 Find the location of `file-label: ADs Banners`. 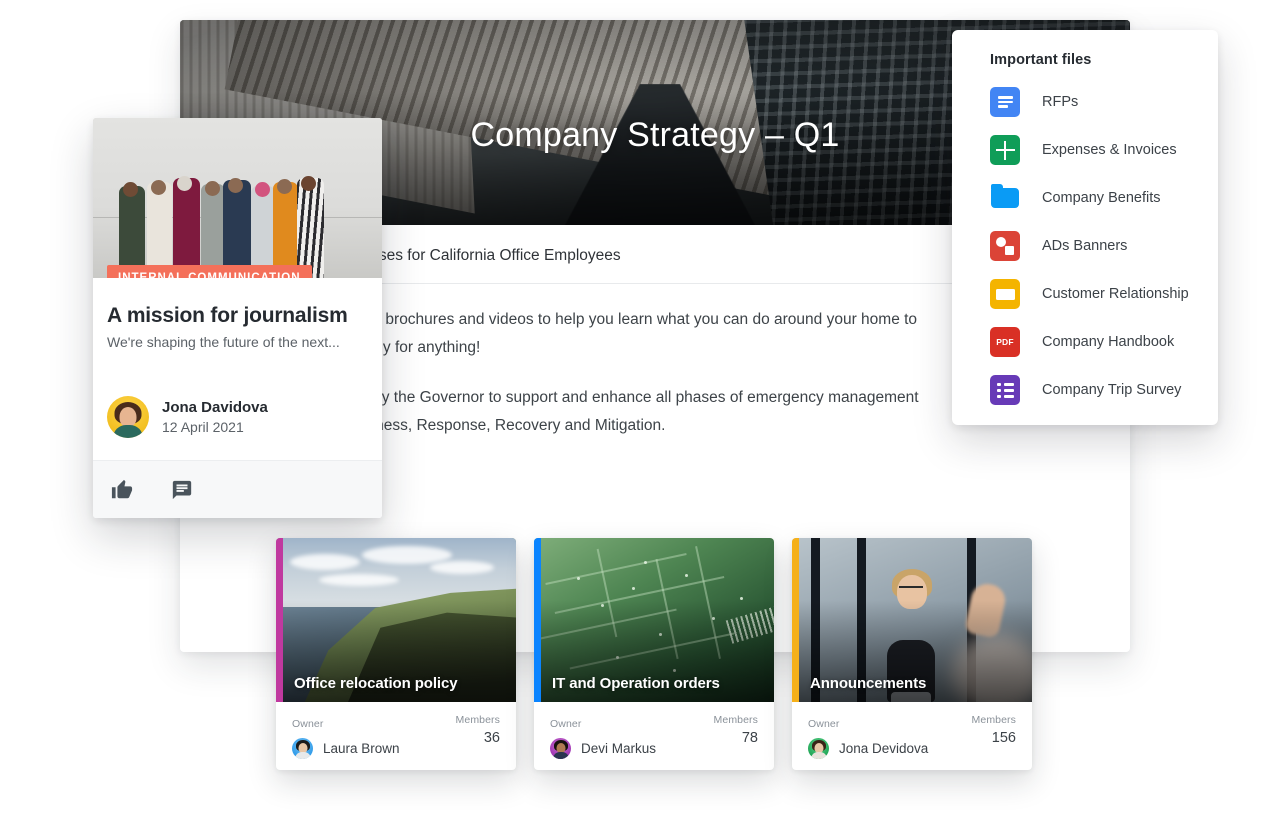

file-label: ADs Banners is located at coordinates (1085, 246).